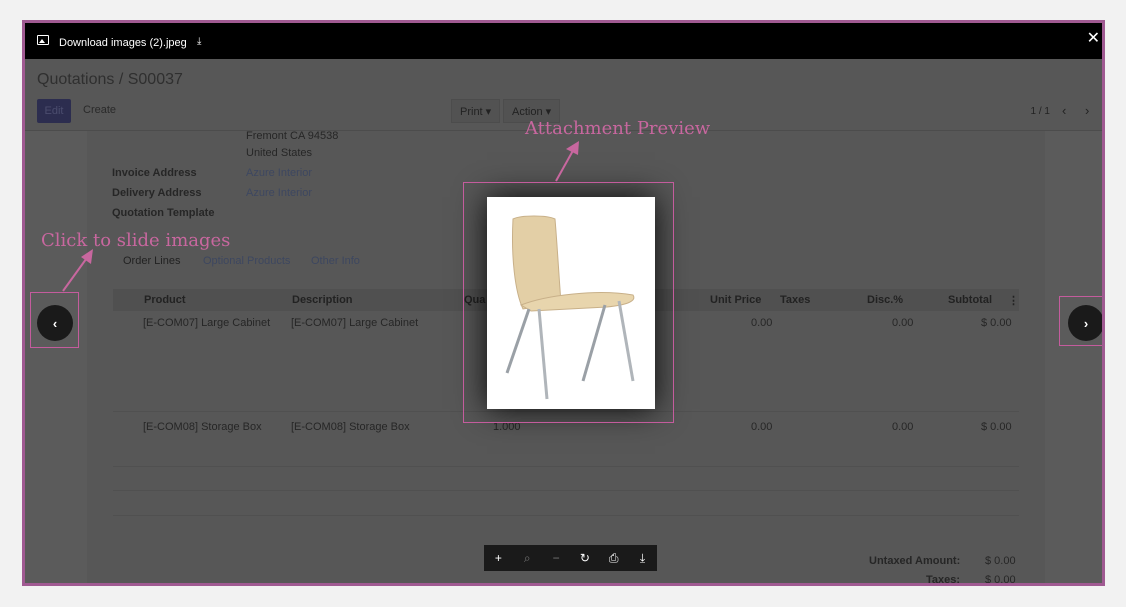  What do you see at coordinates (613, 558) in the screenshot?
I see `print-icon: ⎙` at bounding box center [613, 558].